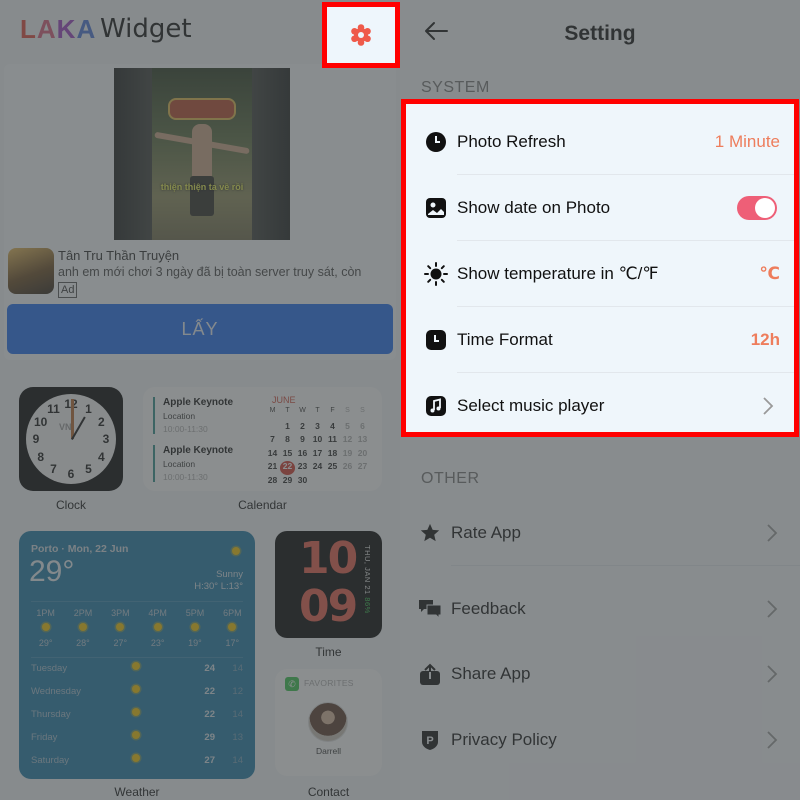 The image size is (800, 800). What do you see at coordinates (138, 672) in the screenshot?
I see `daily-forecast-row: Tuesday 24 14` at bounding box center [138, 672].